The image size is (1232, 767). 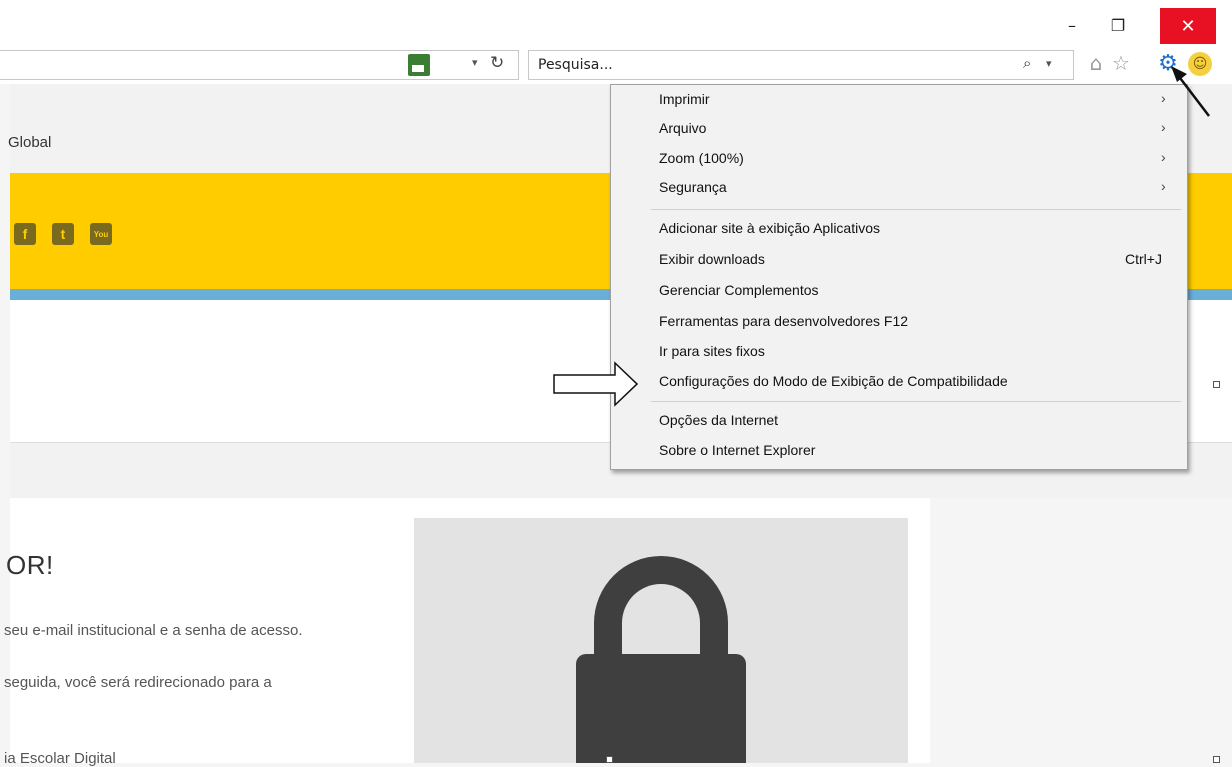 What do you see at coordinates (784, 321) in the screenshot?
I see `menu-item-label: Ferramentas para desenvolvedores F12` at bounding box center [784, 321].